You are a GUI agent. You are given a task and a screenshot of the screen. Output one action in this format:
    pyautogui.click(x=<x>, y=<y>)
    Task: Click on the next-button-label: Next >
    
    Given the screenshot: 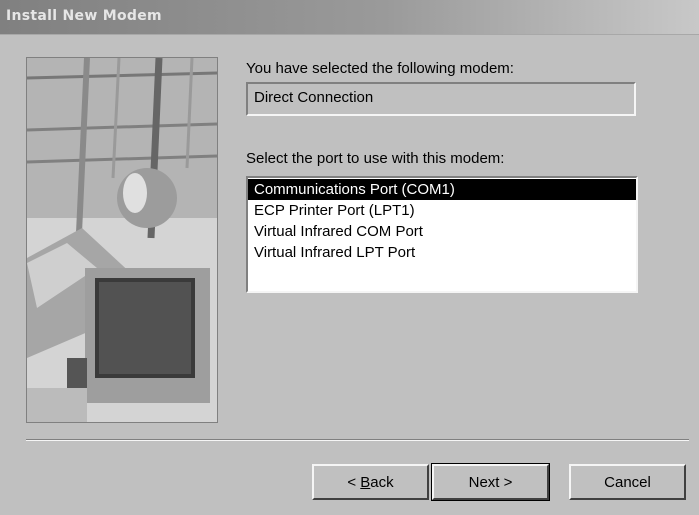 What is the action you would take?
    pyautogui.click(x=490, y=482)
    